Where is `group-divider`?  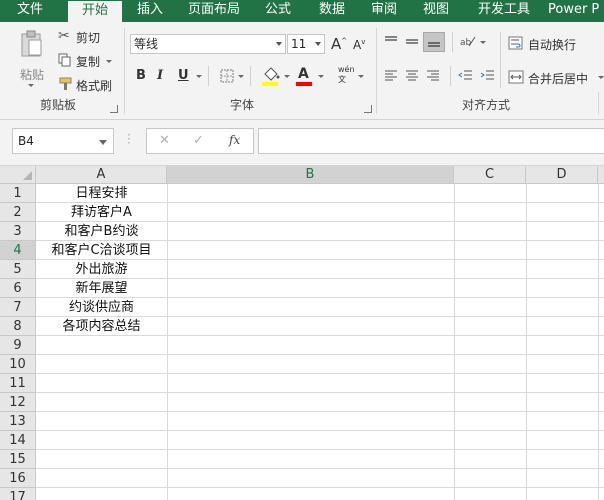
group-divider is located at coordinates (124, 71).